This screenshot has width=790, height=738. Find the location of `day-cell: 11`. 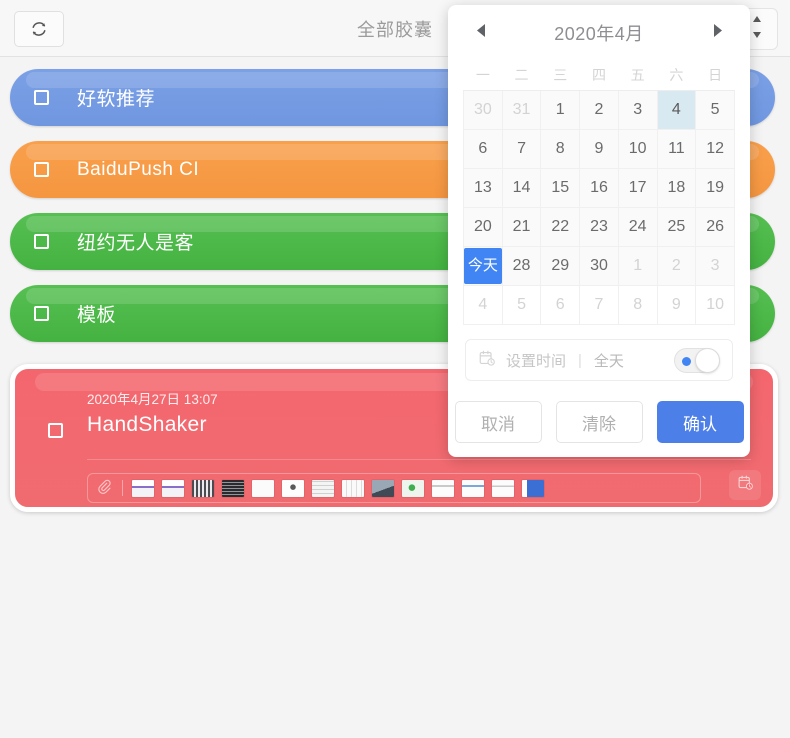

day-cell: 11 is located at coordinates (676, 149).